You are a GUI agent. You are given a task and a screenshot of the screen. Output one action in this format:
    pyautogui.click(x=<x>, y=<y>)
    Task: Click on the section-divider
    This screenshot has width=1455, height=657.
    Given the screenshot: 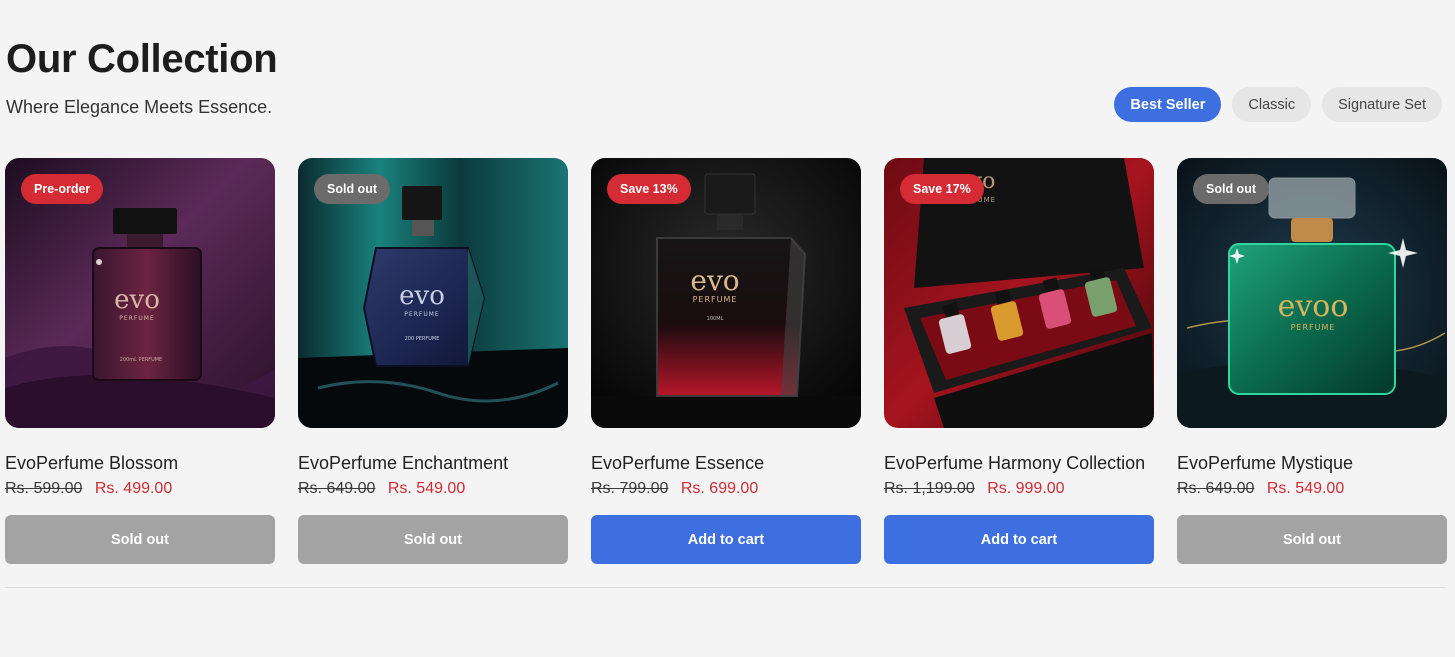 What is the action you would take?
    pyautogui.click(x=725, y=587)
    